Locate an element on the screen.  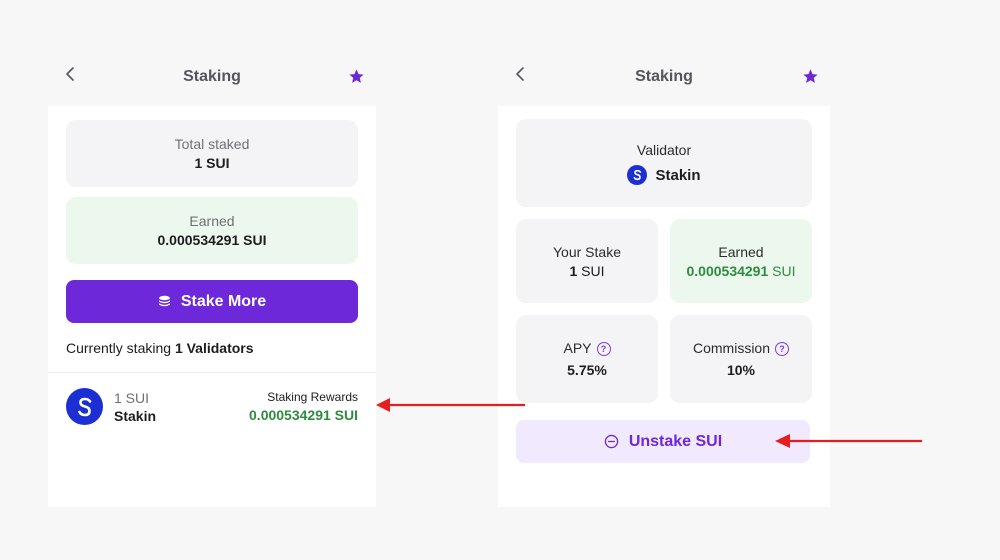
unstake-button: Unstake SUI is located at coordinates (663, 441).